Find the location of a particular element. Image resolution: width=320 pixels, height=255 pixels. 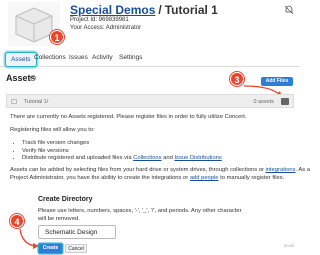

paragraph-text: . As a is located at coordinates (303, 170).